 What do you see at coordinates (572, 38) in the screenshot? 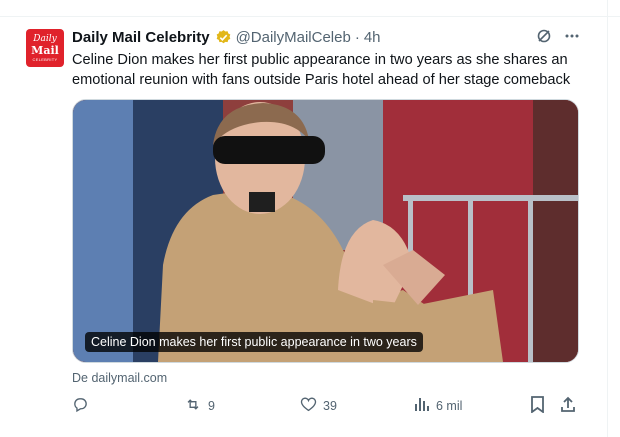
I see `more-options-icon` at bounding box center [572, 38].